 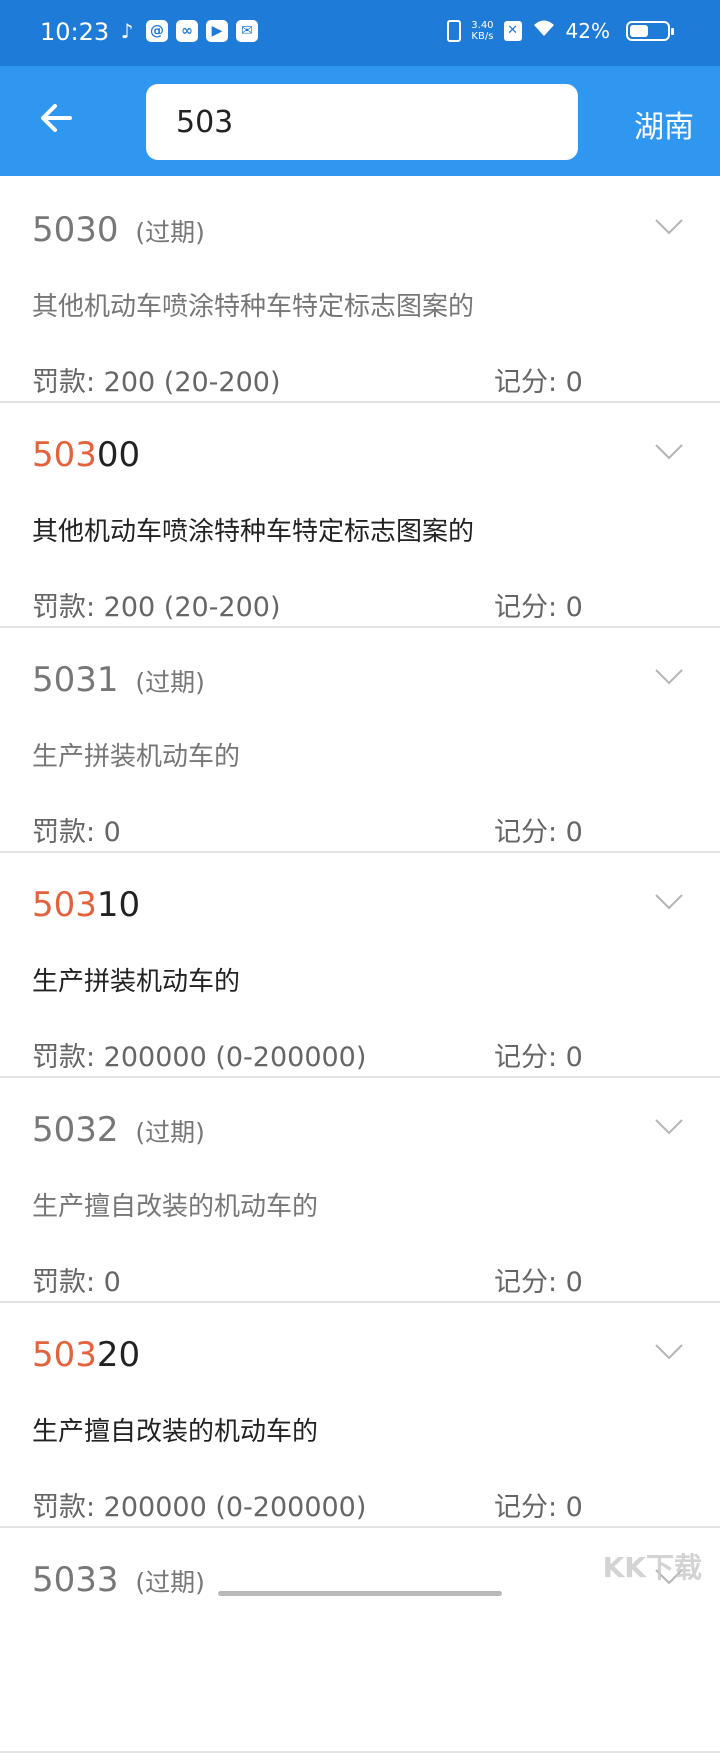 What do you see at coordinates (75, 230) in the screenshot?
I see `code-text: 5030` at bounding box center [75, 230].